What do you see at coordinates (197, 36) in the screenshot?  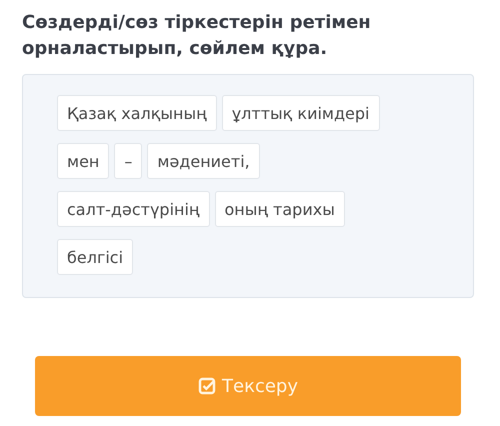 I see `question-title: Сөздерді/сөз тіркестерін ретімен орналастырып, сөйлем құра.` at bounding box center [197, 36].